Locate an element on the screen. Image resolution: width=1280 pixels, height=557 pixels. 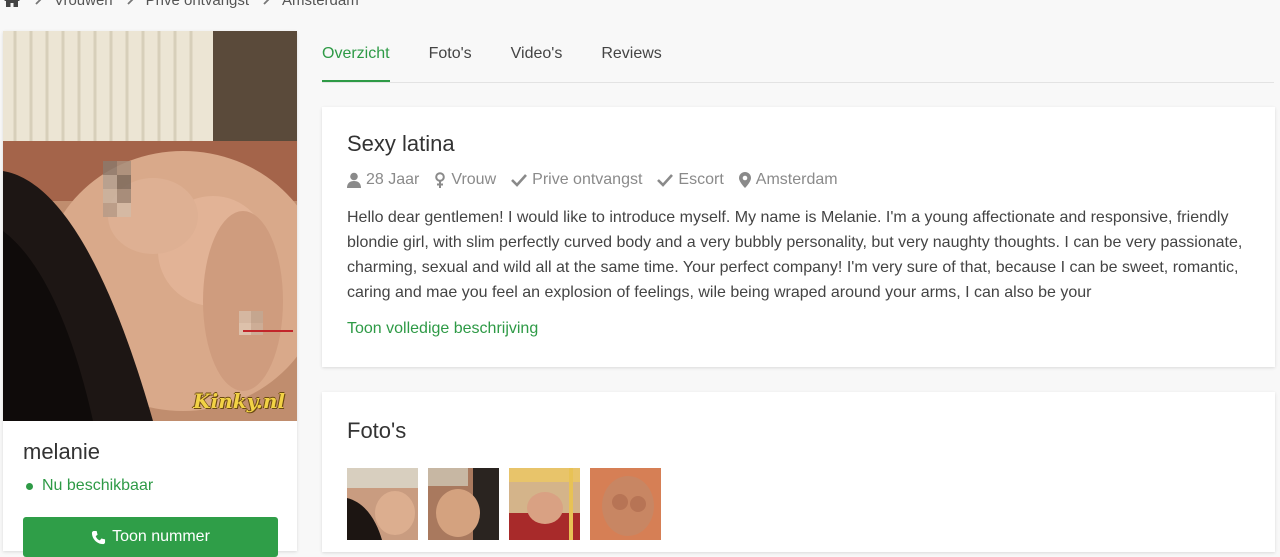
show-number-button: Toon nummer is located at coordinates (150, 537).